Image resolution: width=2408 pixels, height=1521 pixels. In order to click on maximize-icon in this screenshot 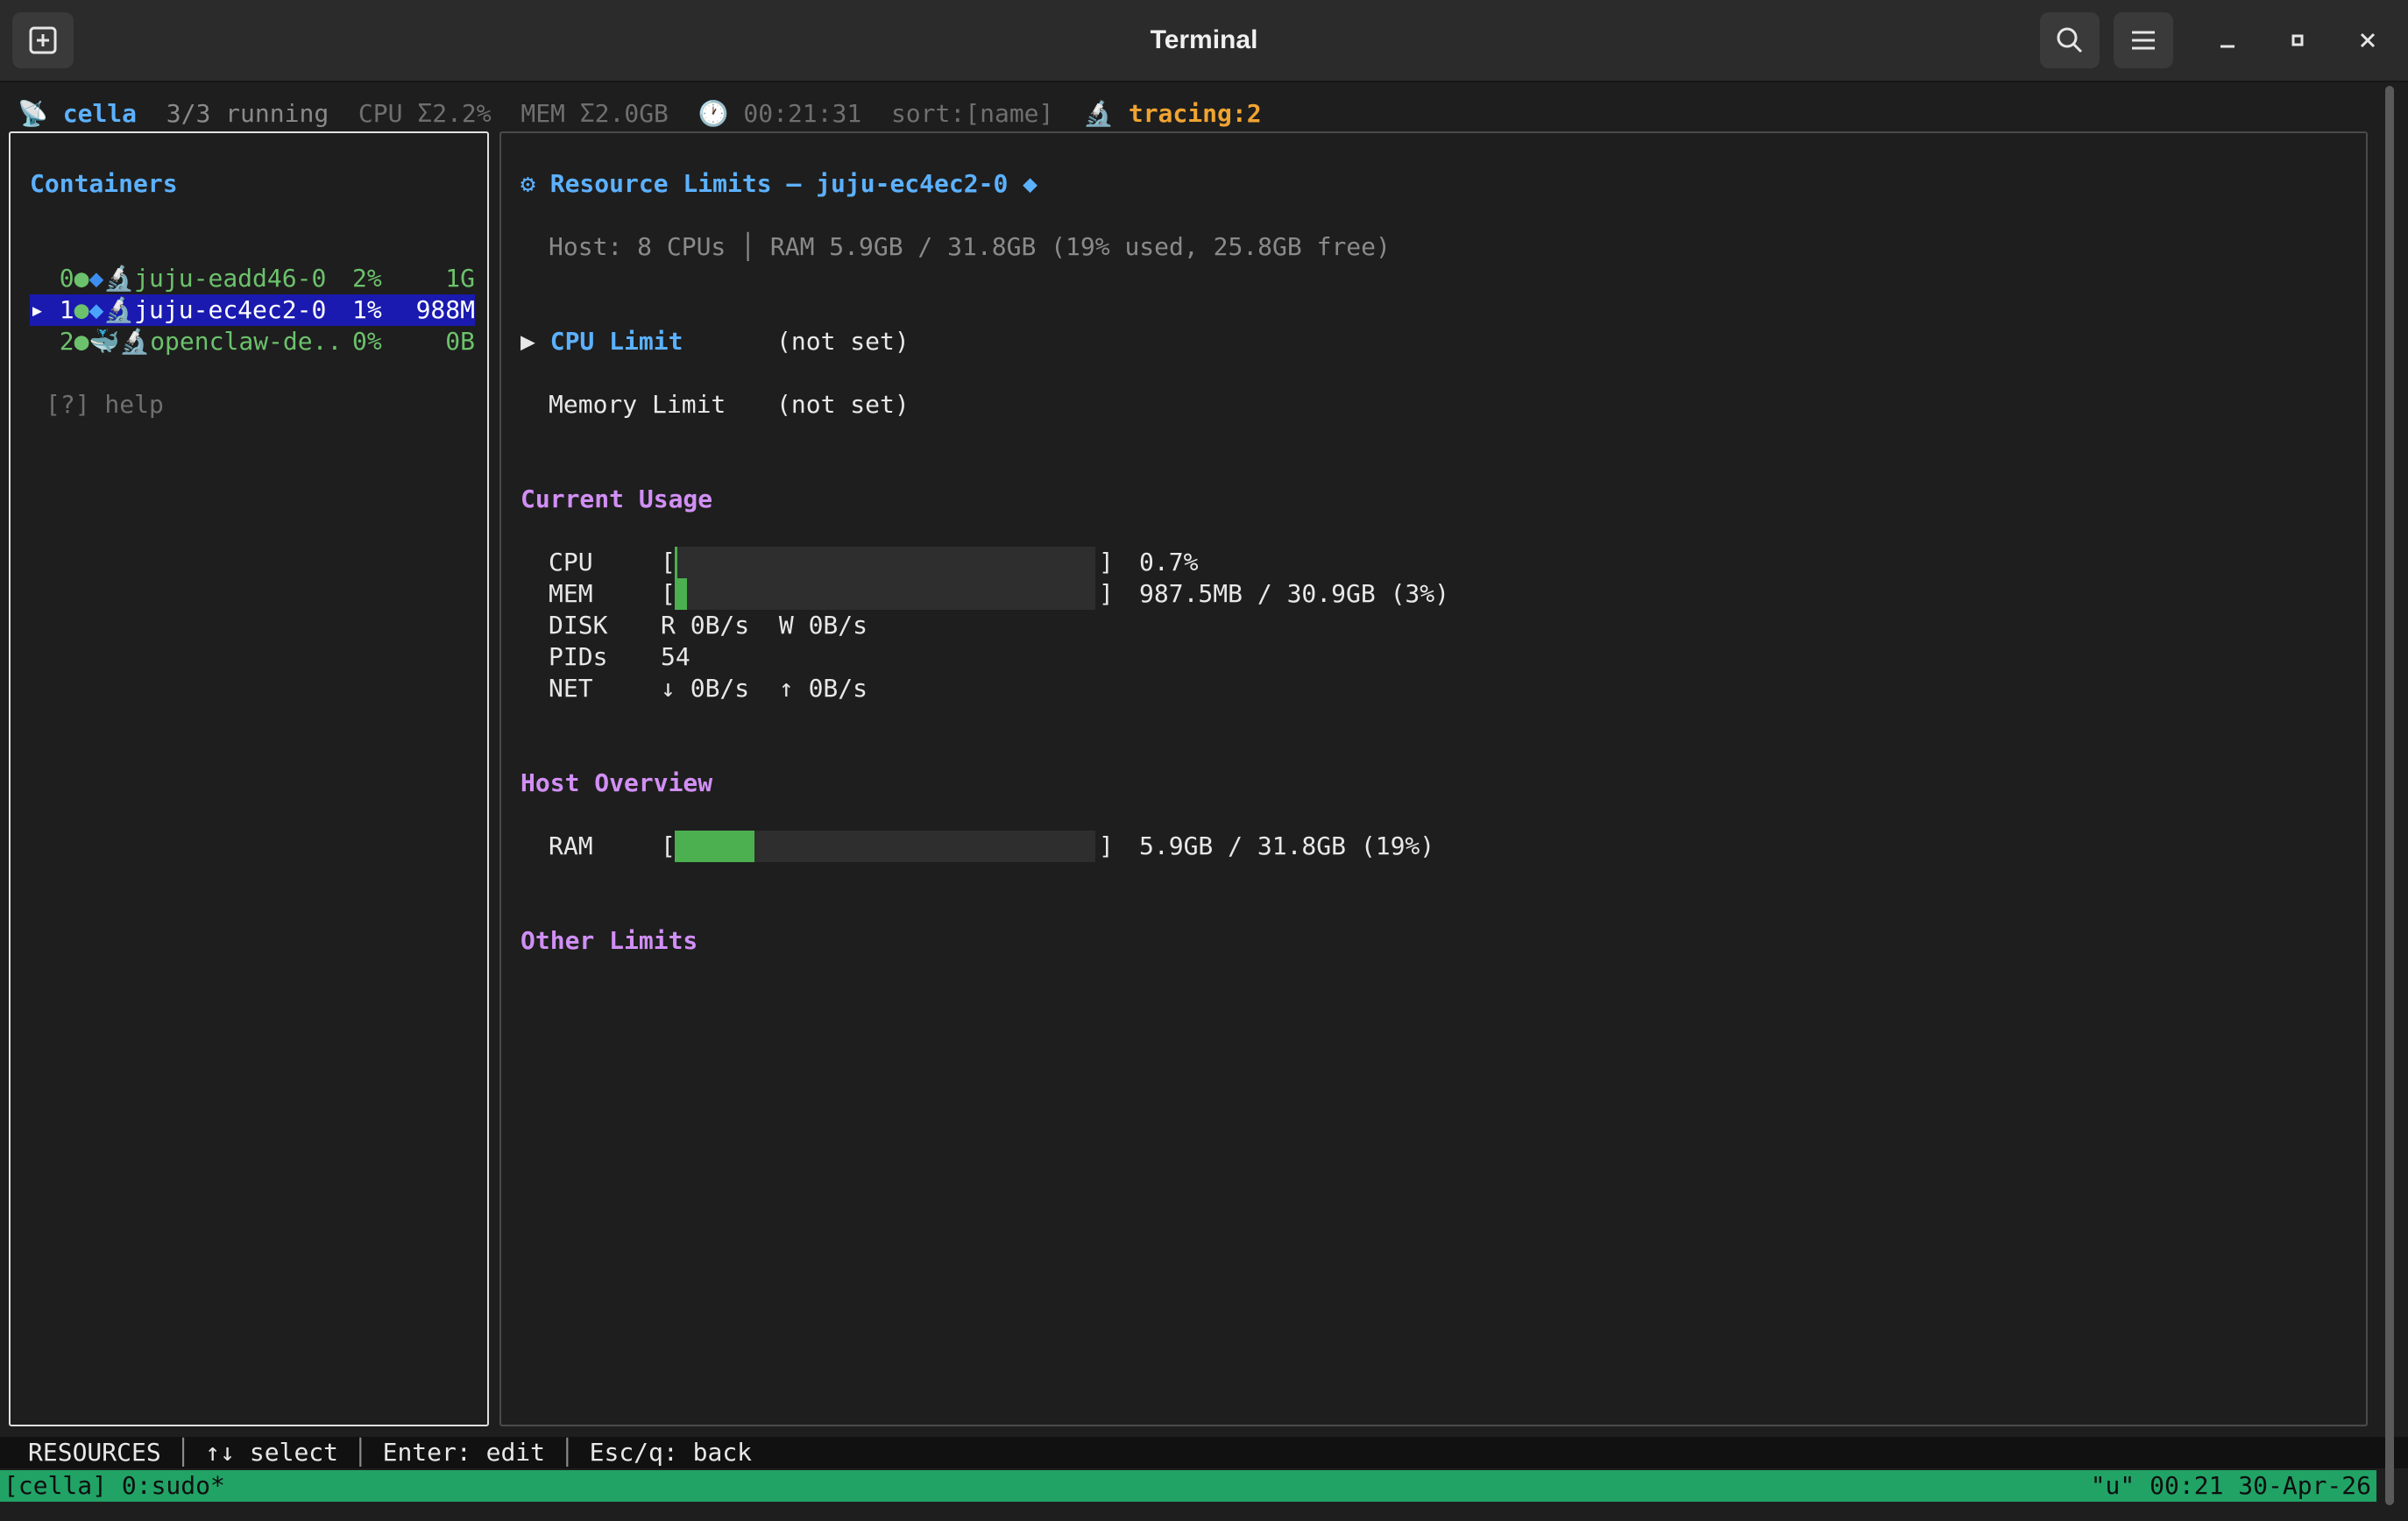, I will do `click(2297, 40)`.